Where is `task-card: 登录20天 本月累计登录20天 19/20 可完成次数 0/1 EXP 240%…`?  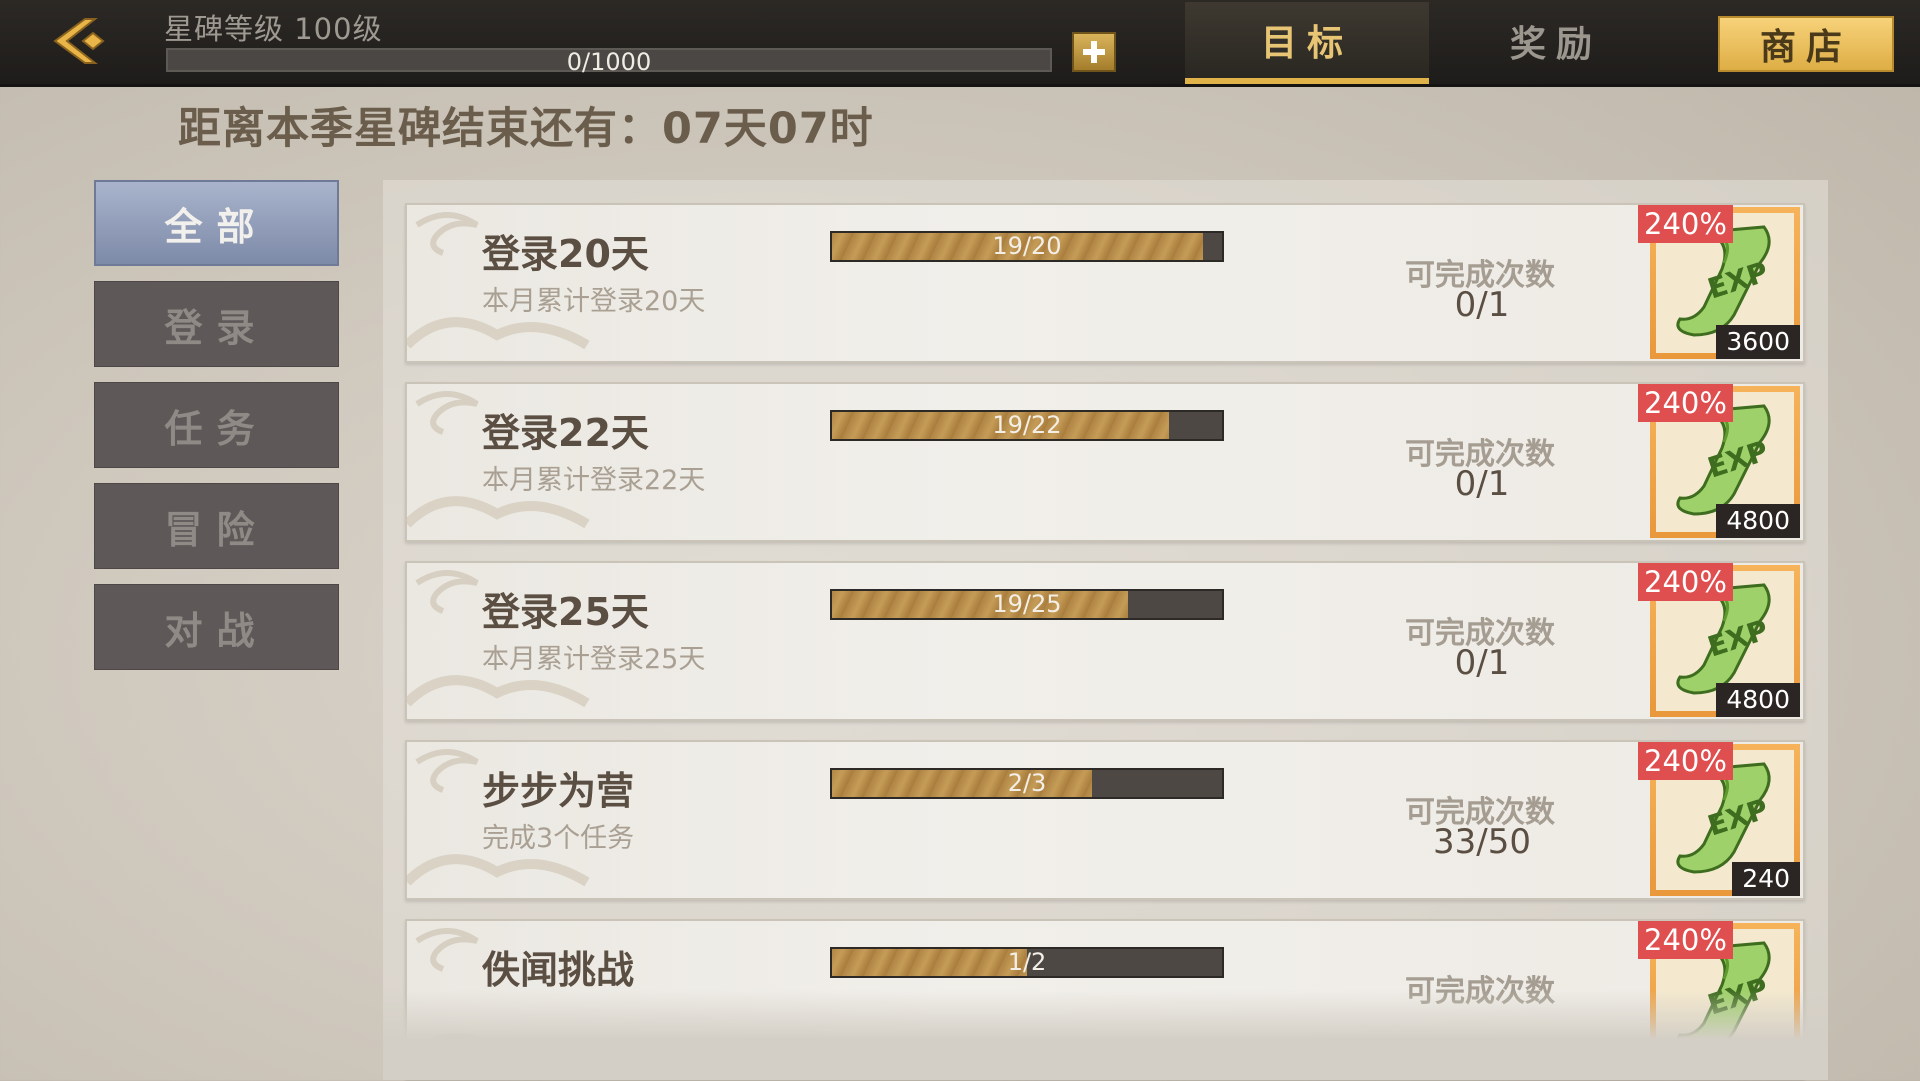 task-card: 登录20天 本月累计登录20天 19/20 可完成次数 0/1 EXP 240%… is located at coordinates (1105, 283).